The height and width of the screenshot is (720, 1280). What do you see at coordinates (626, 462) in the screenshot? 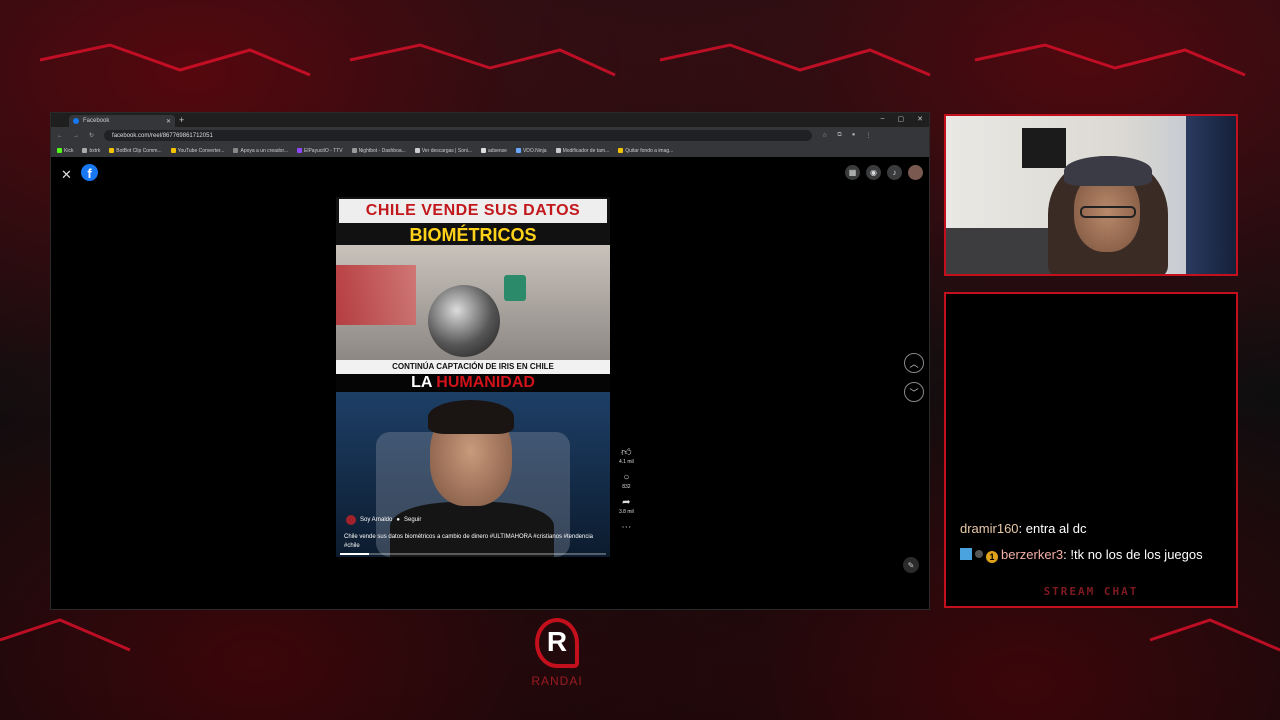
I see `like-count: 4.1 mil` at bounding box center [626, 462].